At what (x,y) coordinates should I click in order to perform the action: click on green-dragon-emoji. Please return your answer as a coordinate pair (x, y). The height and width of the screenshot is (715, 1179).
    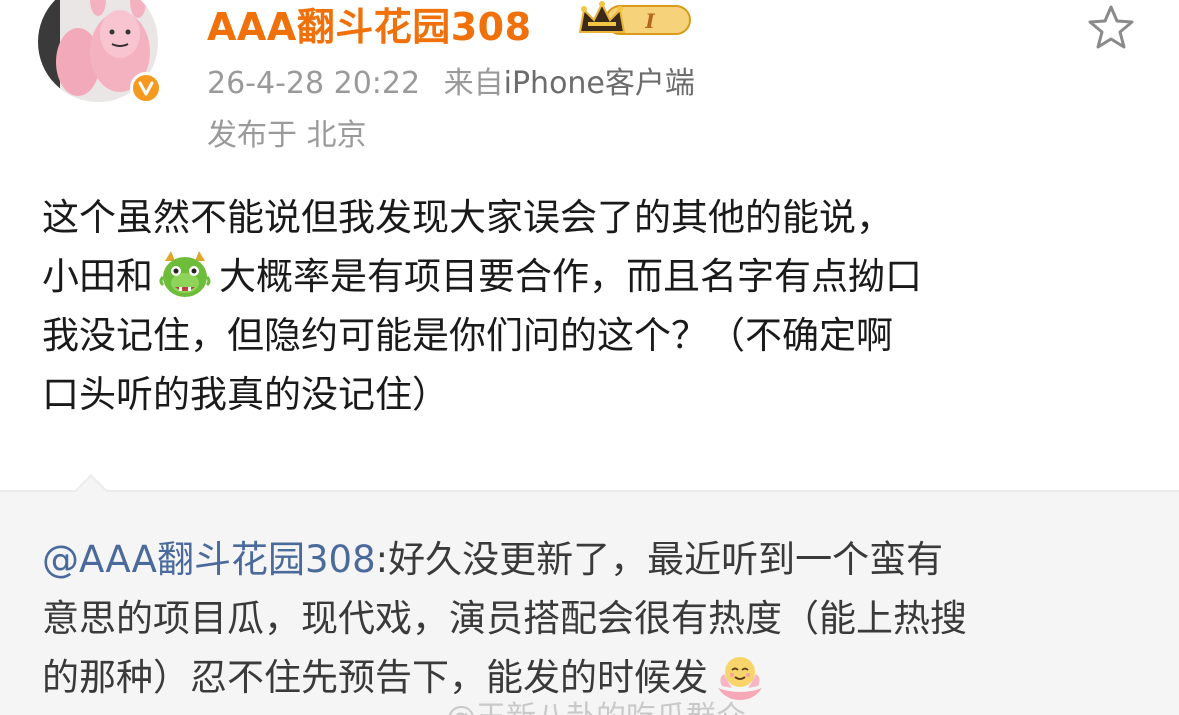
    Looking at the image, I should click on (185, 275).